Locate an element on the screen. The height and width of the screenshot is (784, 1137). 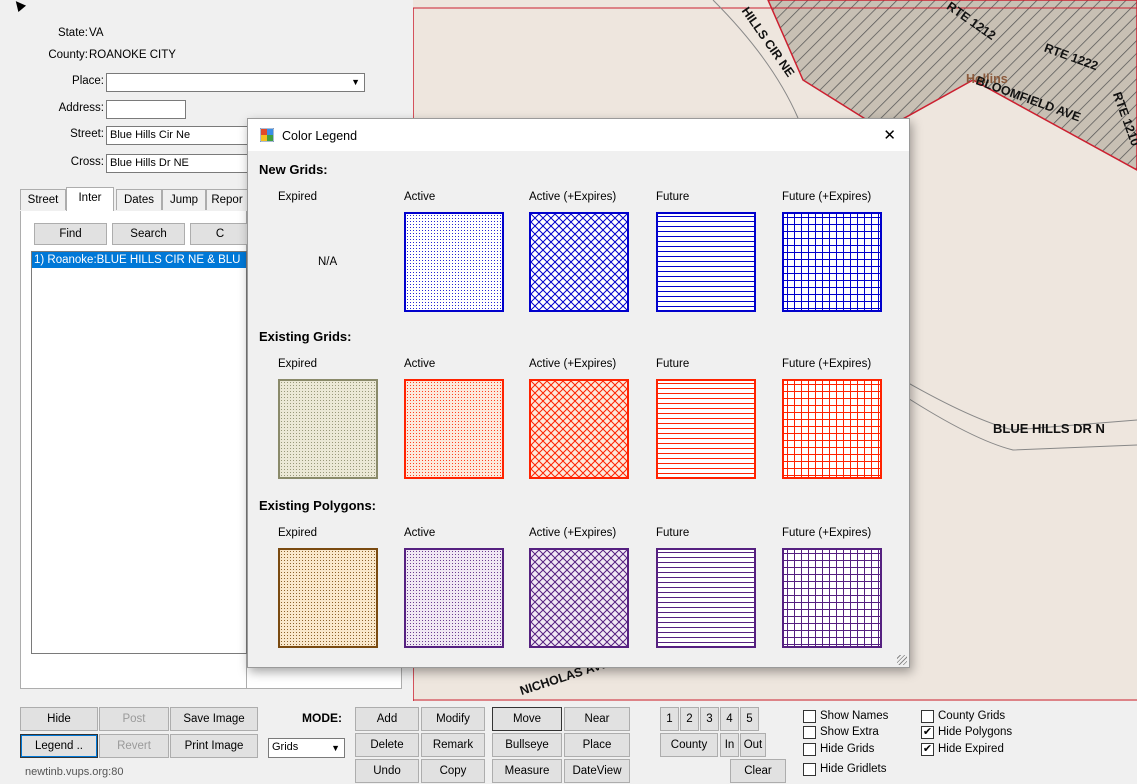
clear-button: Clear is located at coordinates (758, 771).